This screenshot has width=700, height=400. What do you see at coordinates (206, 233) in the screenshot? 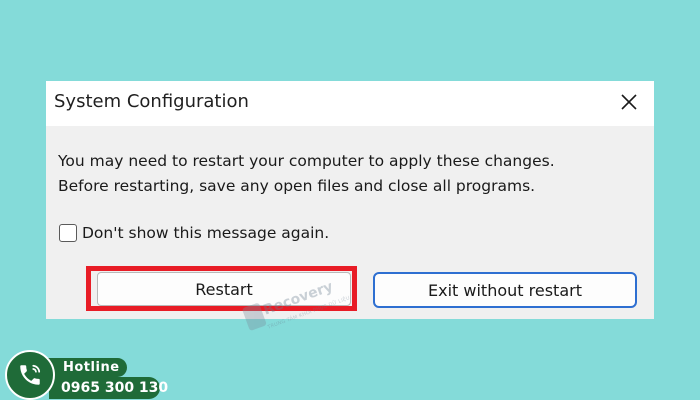
I see `dont-show-again-label: Don't show this message again.` at bounding box center [206, 233].